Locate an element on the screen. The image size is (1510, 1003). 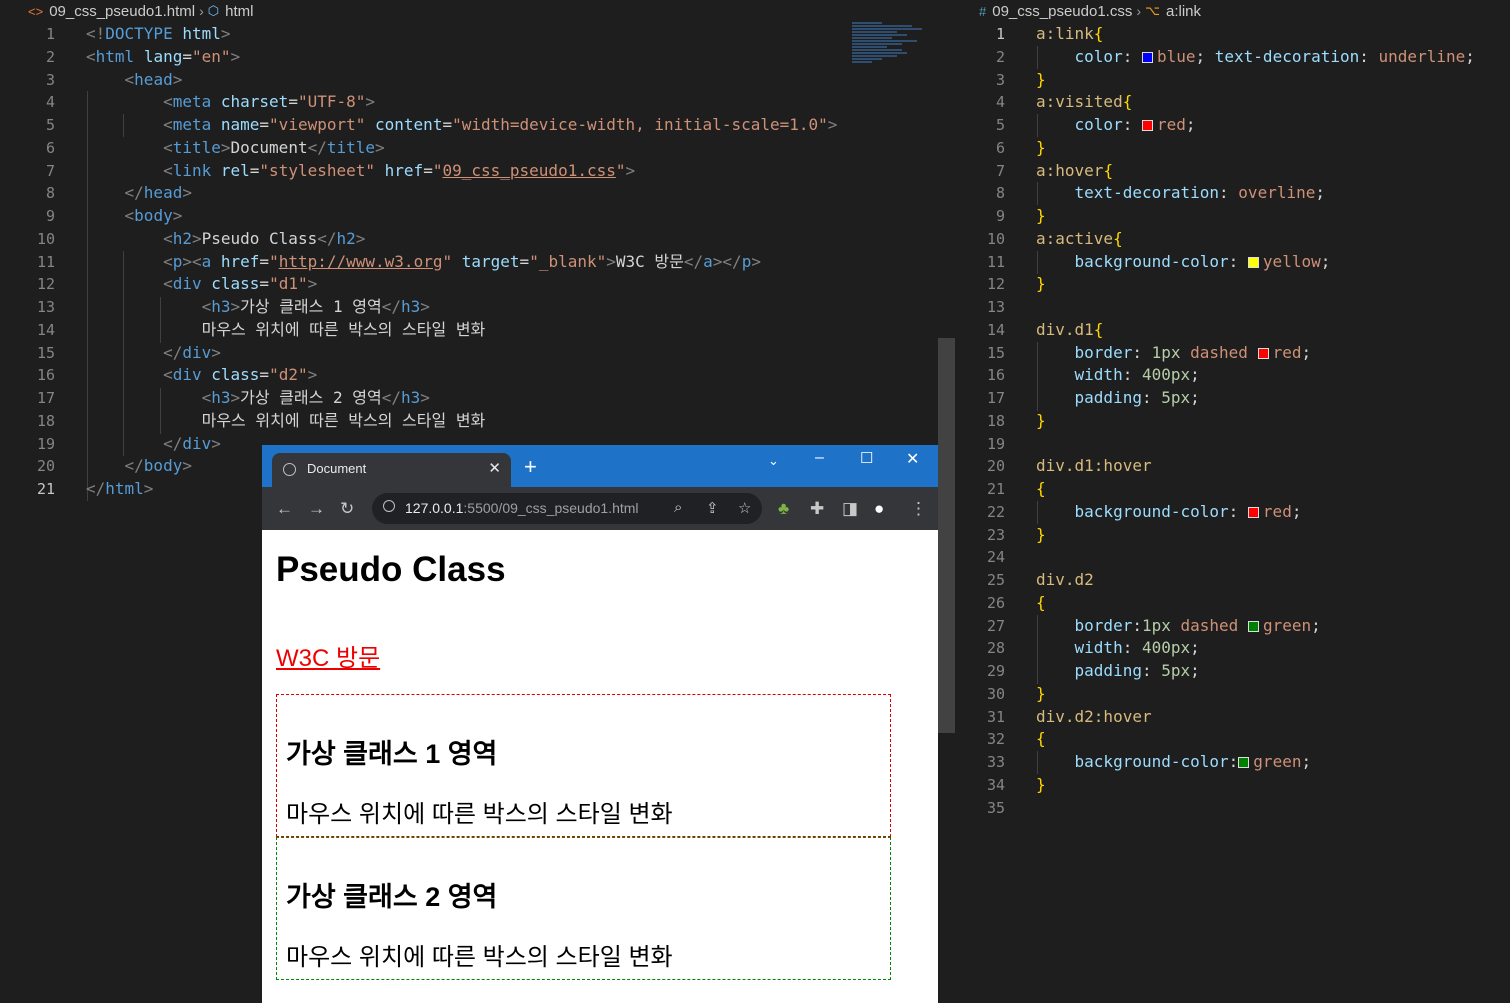
url-text: 127.0.0.1:5500/09_css_pseudo1.html is located at coordinates (522, 508).